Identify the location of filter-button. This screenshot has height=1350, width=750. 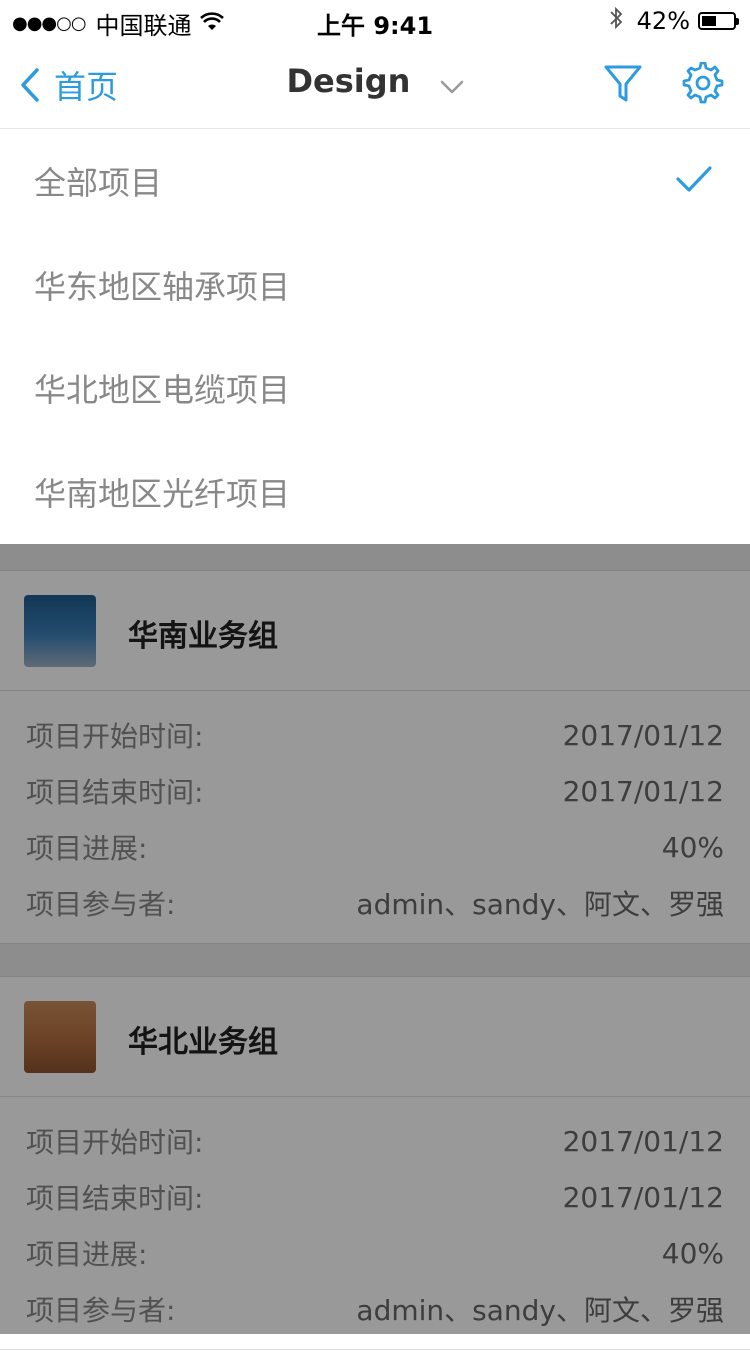
(623, 86).